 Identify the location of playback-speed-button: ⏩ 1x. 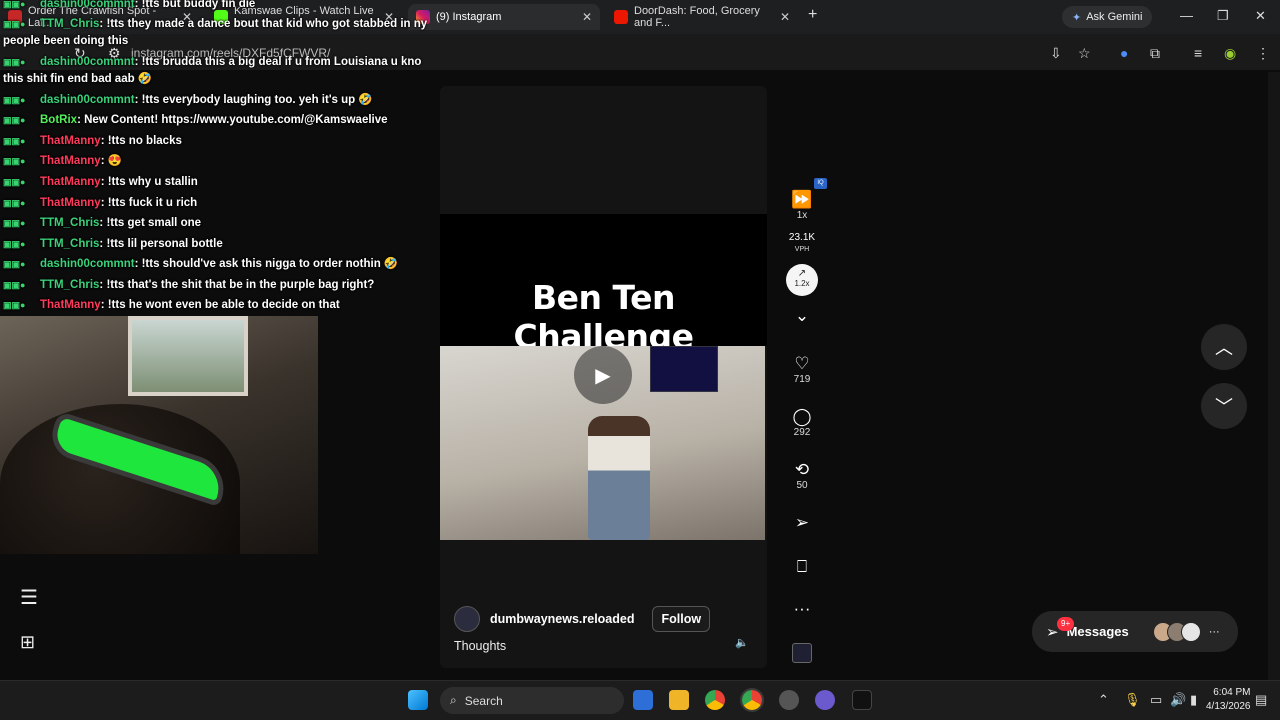
(802, 205).